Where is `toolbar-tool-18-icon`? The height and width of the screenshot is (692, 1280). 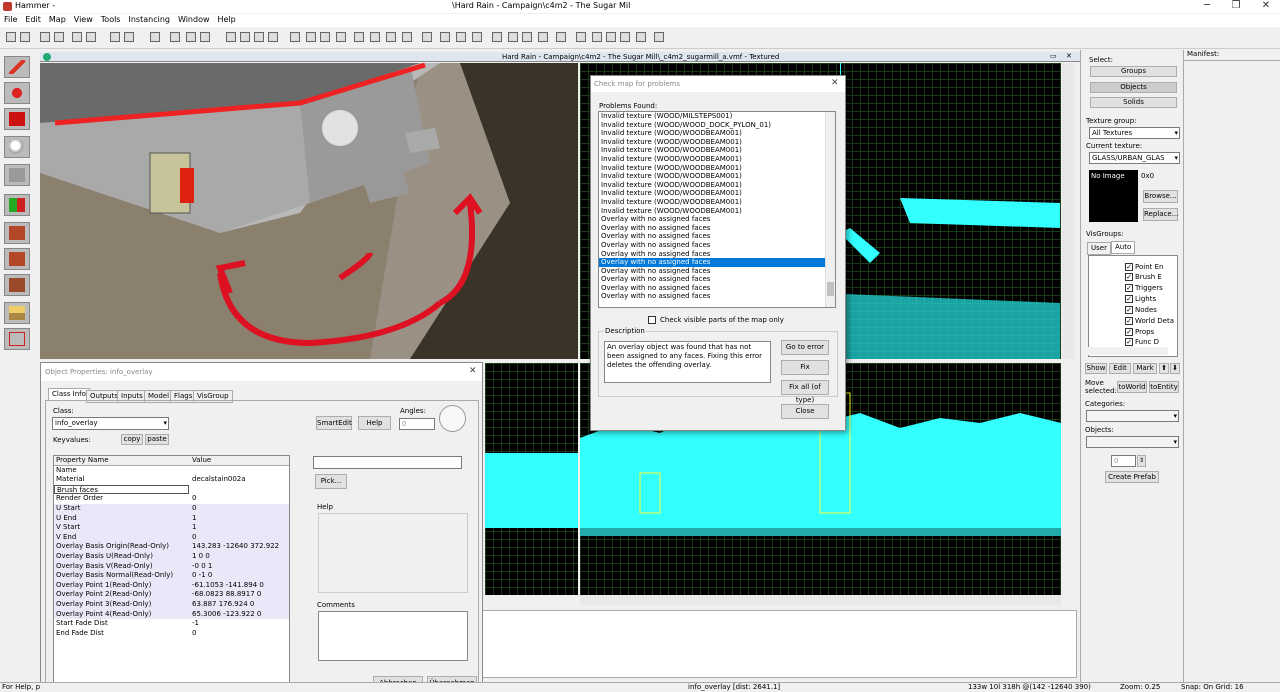 toolbar-tool-18-icon is located at coordinates (311, 37).